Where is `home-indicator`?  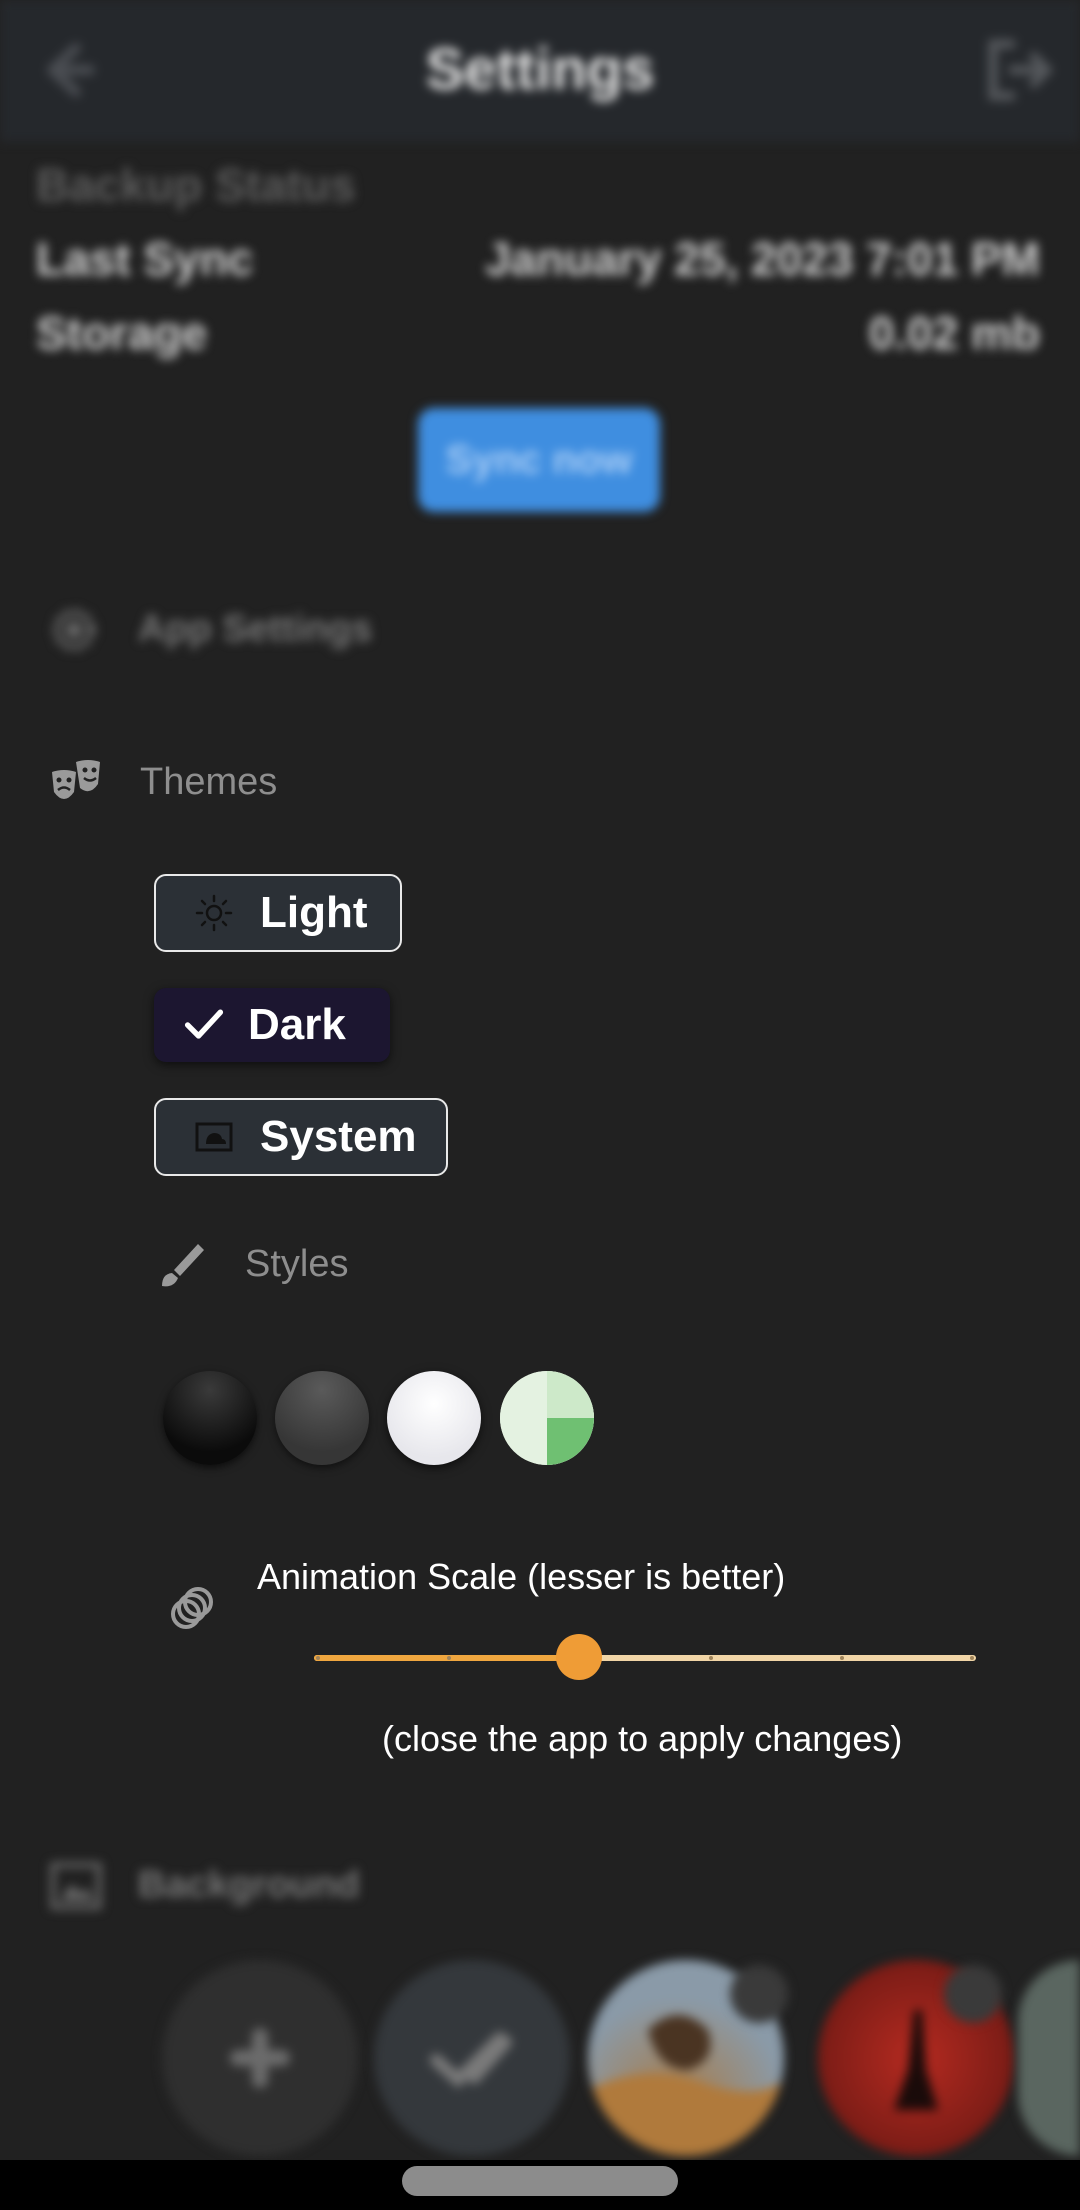
home-indicator is located at coordinates (540, 2181).